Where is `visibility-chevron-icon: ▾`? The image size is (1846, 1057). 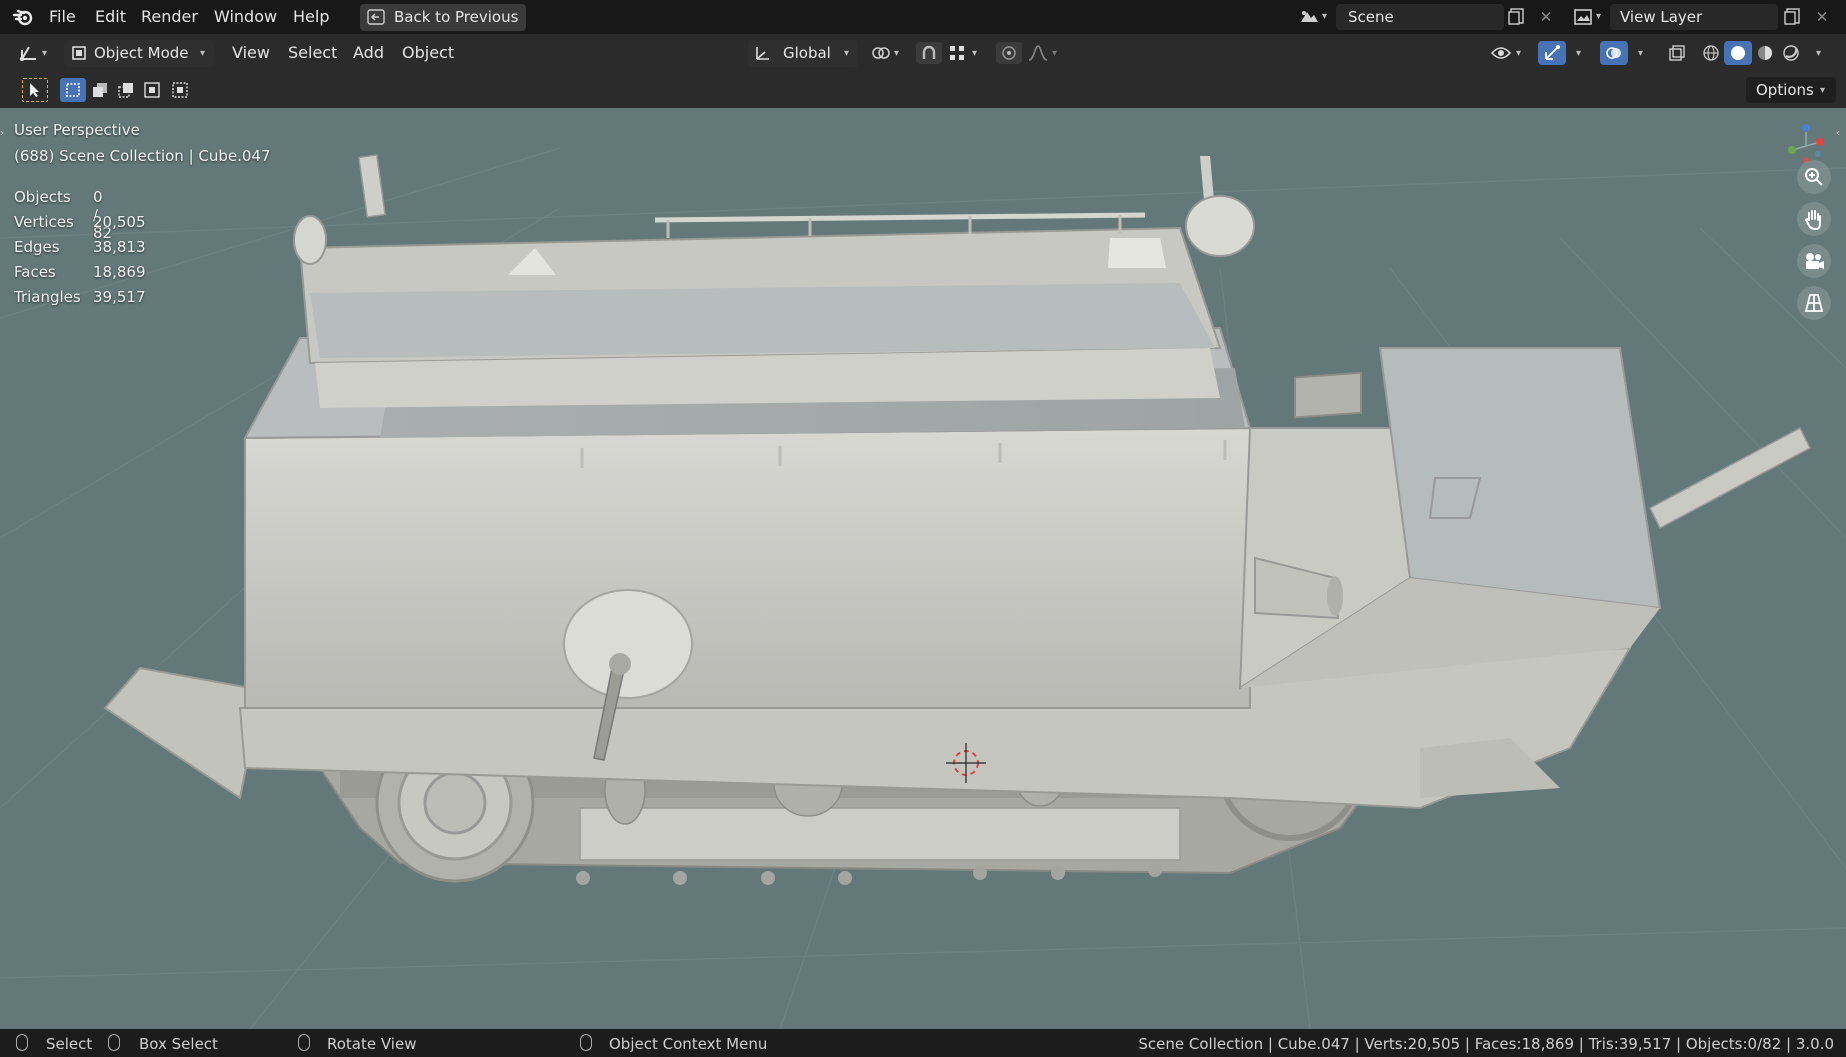 visibility-chevron-icon: ▾ is located at coordinates (1518, 53).